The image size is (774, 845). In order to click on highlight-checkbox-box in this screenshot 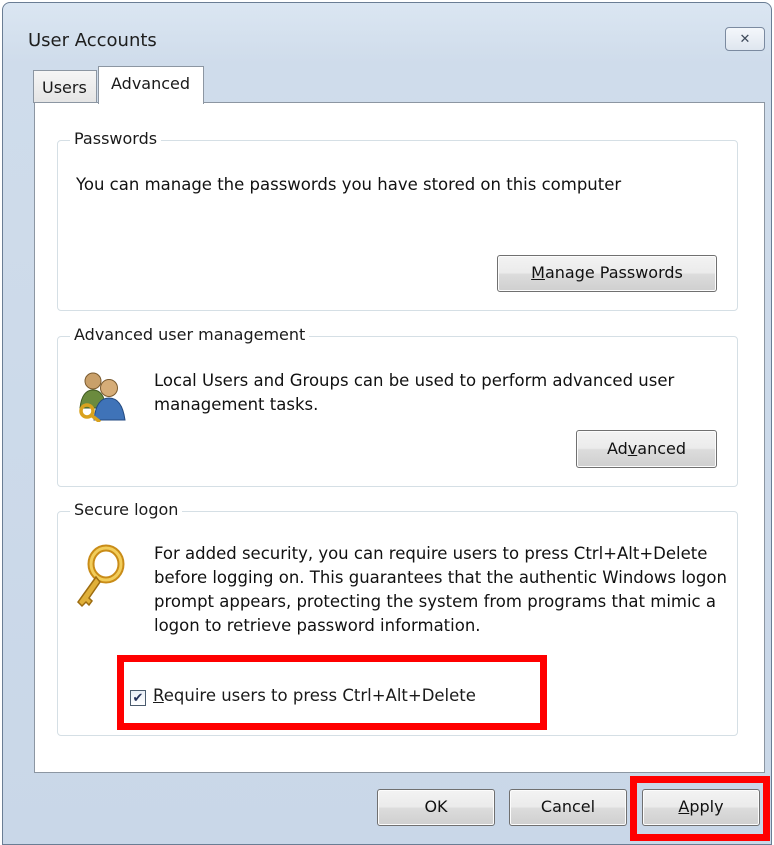, I will do `click(332, 692)`.